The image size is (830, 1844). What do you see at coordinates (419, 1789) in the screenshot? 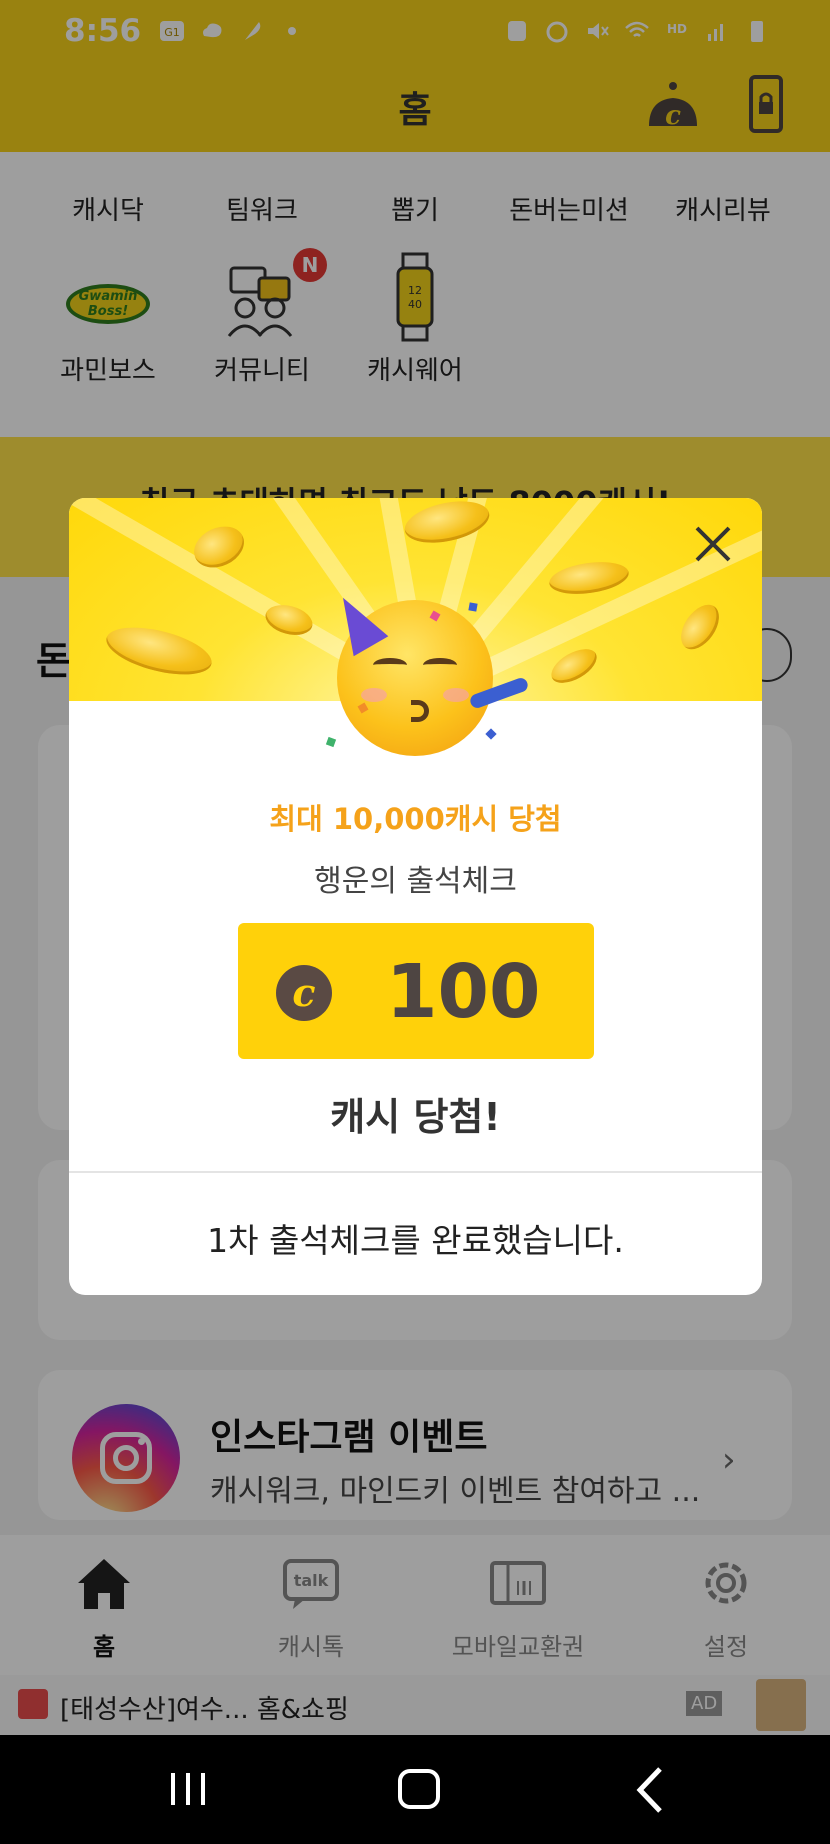
I see `home-button` at bounding box center [419, 1789].